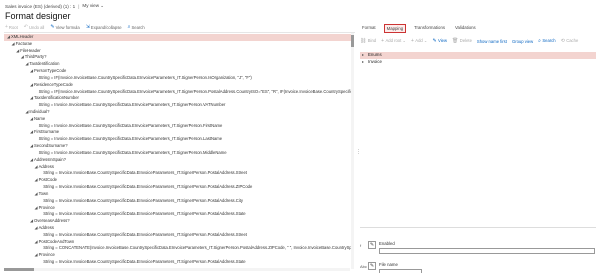 The height and width of the screenshot is (273, 603). Describe the element at coordinates (44, 64) in the screenshot. I see `tree-node-label: TaxIdentification` at that location.